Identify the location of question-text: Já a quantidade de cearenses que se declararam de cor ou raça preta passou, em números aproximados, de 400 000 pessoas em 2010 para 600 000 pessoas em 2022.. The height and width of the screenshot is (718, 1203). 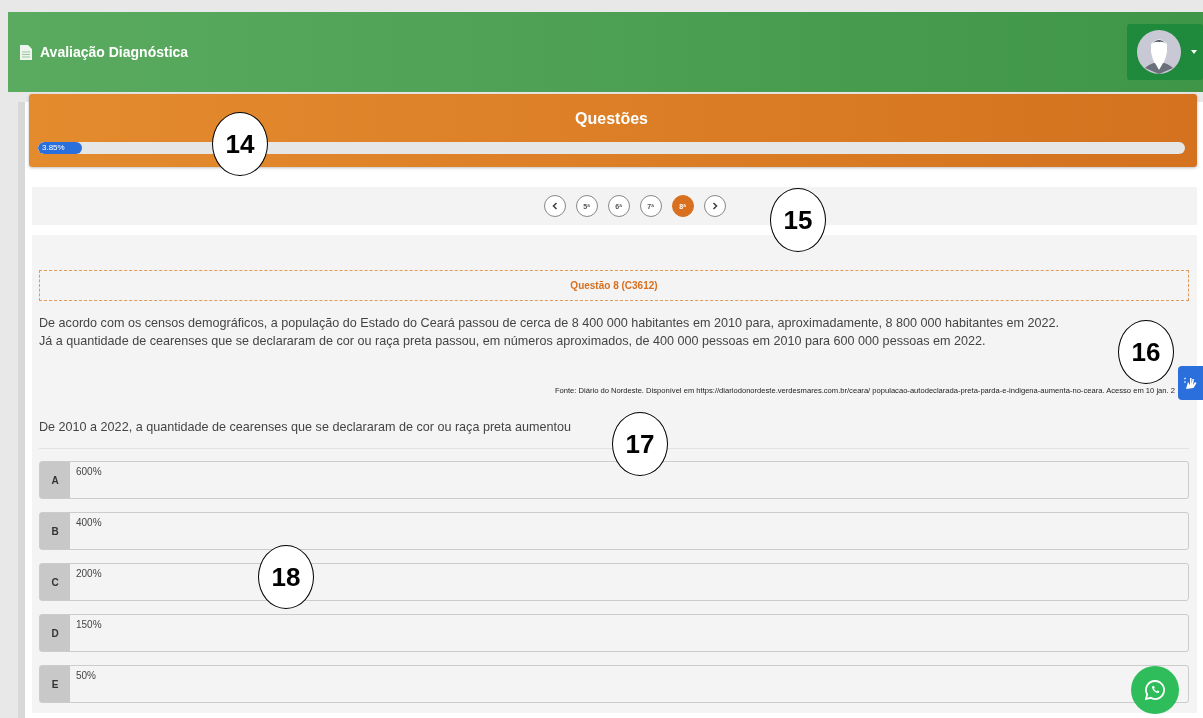
(513, 341).